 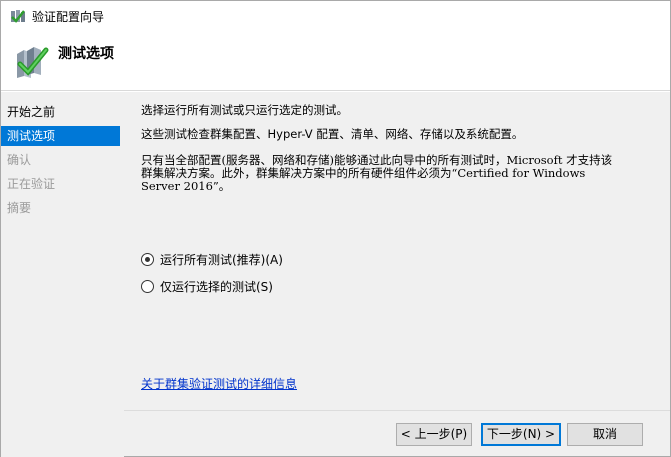 What do you see at coordinates (219, 383) in the screenshot?
I see `validation-tests-info-link: 关于群集验证测试的详细信息` at bounding box center [219, 383].